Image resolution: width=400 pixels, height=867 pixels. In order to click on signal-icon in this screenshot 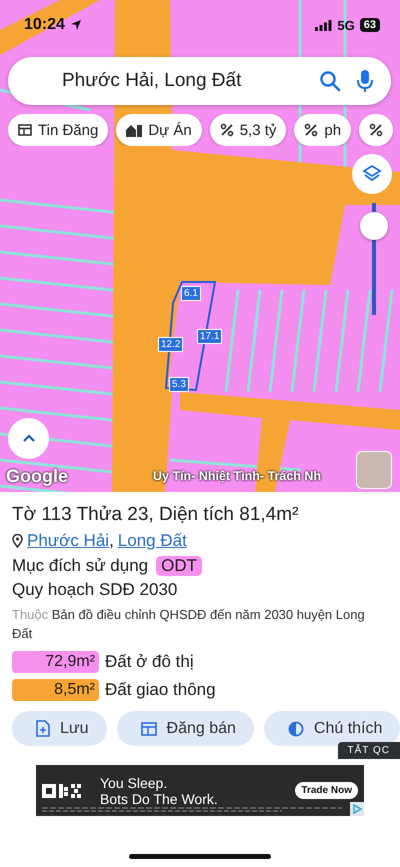, I will do `click(323, 25)`.